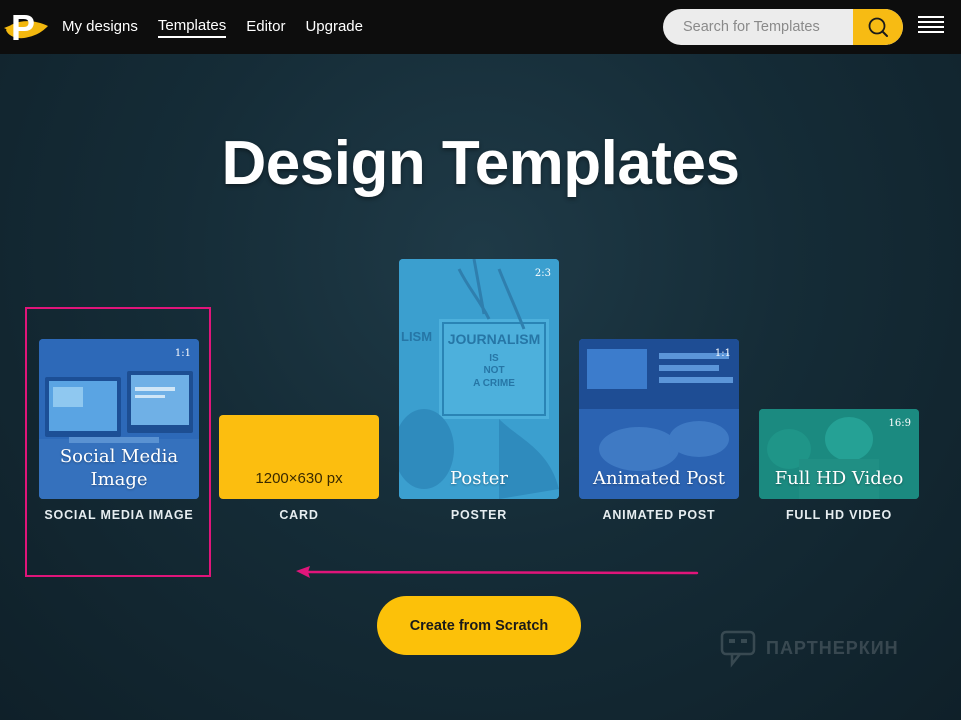 The height and width of the screenshot is (720, 961). Describe the element at coordinates (494, 383) in the screenshot. I see `poster-art-text-4: A CRIME` at that location.